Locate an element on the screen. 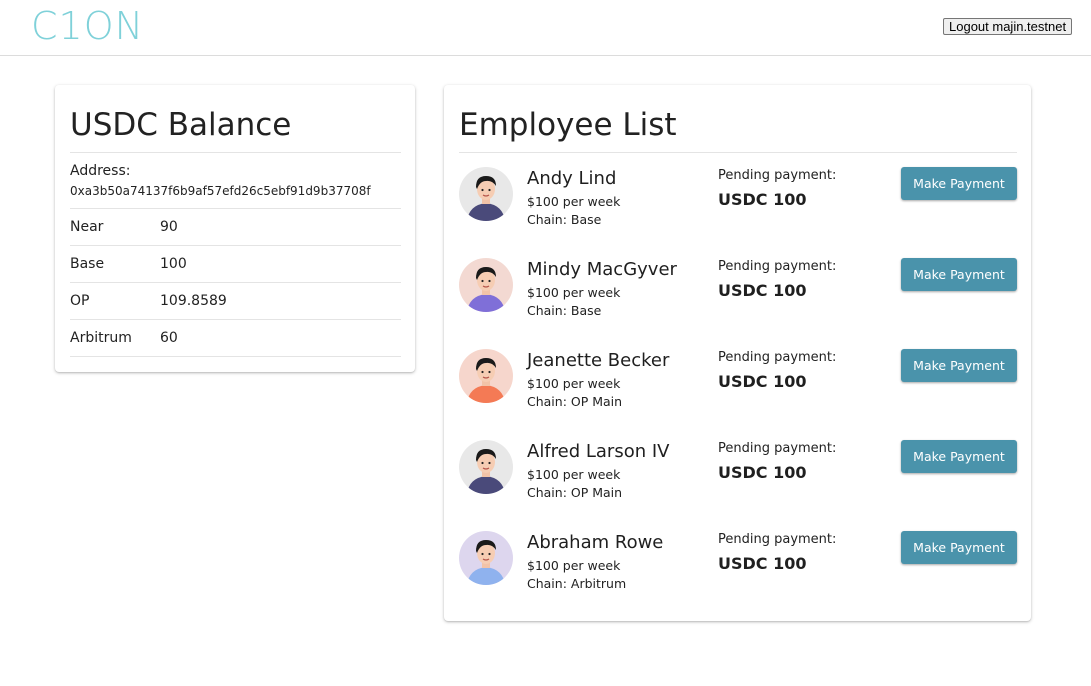  chain-name: Near is located at coordinates (87, 227).